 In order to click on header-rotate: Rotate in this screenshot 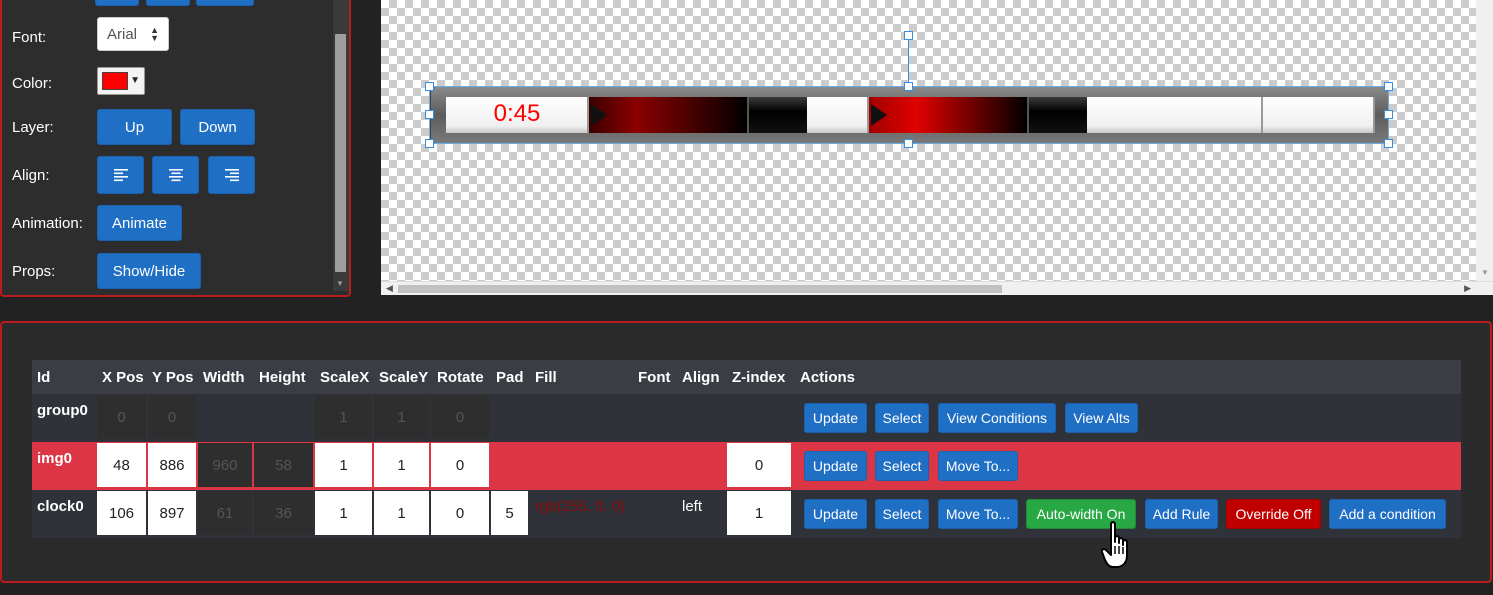, I will do `click(460, 377)`.